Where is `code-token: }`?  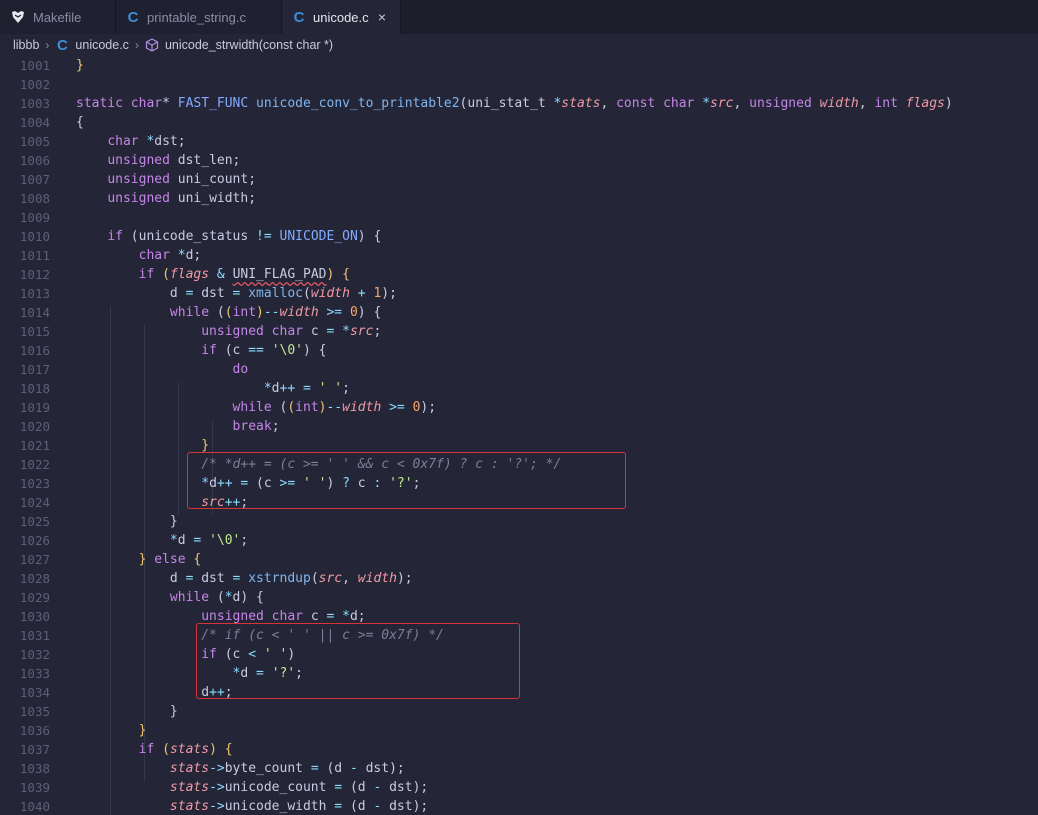
code-token: } is located at coordinates (205, 445).